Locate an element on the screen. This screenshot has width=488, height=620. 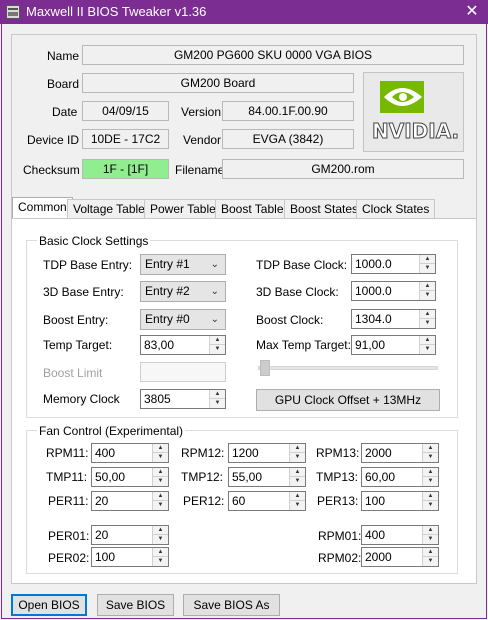
per13-spinner: ▲ ▼ is located at coordinates (430, 501).